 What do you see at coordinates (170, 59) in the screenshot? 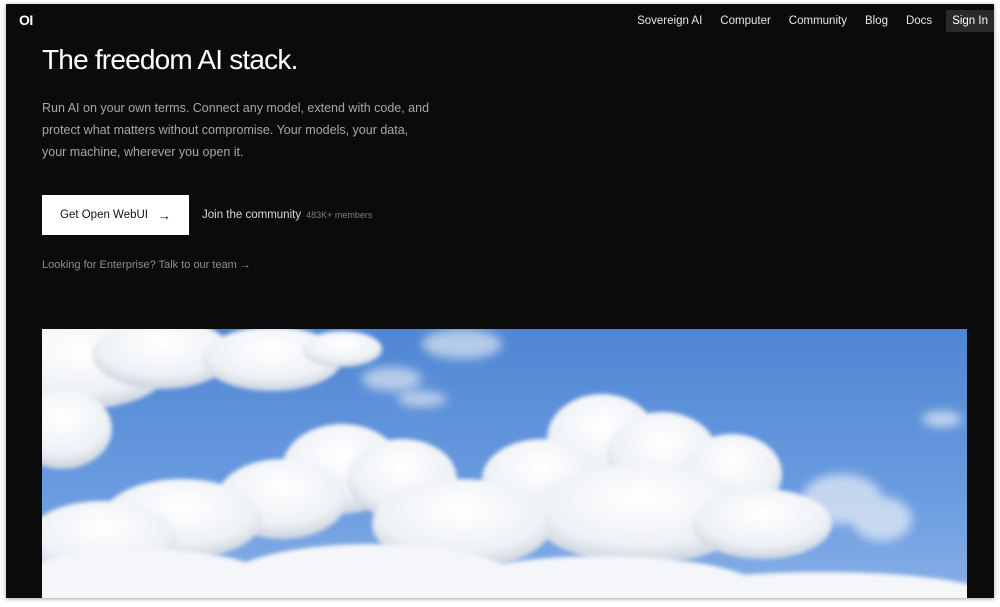
I see `hero-title: The freedom AI stack.` at bounding box center [170, 59].